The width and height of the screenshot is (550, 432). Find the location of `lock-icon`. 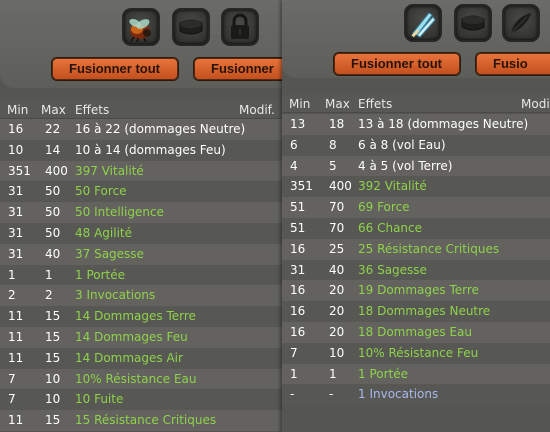

lock-icon is located at coordinates (240, 27).